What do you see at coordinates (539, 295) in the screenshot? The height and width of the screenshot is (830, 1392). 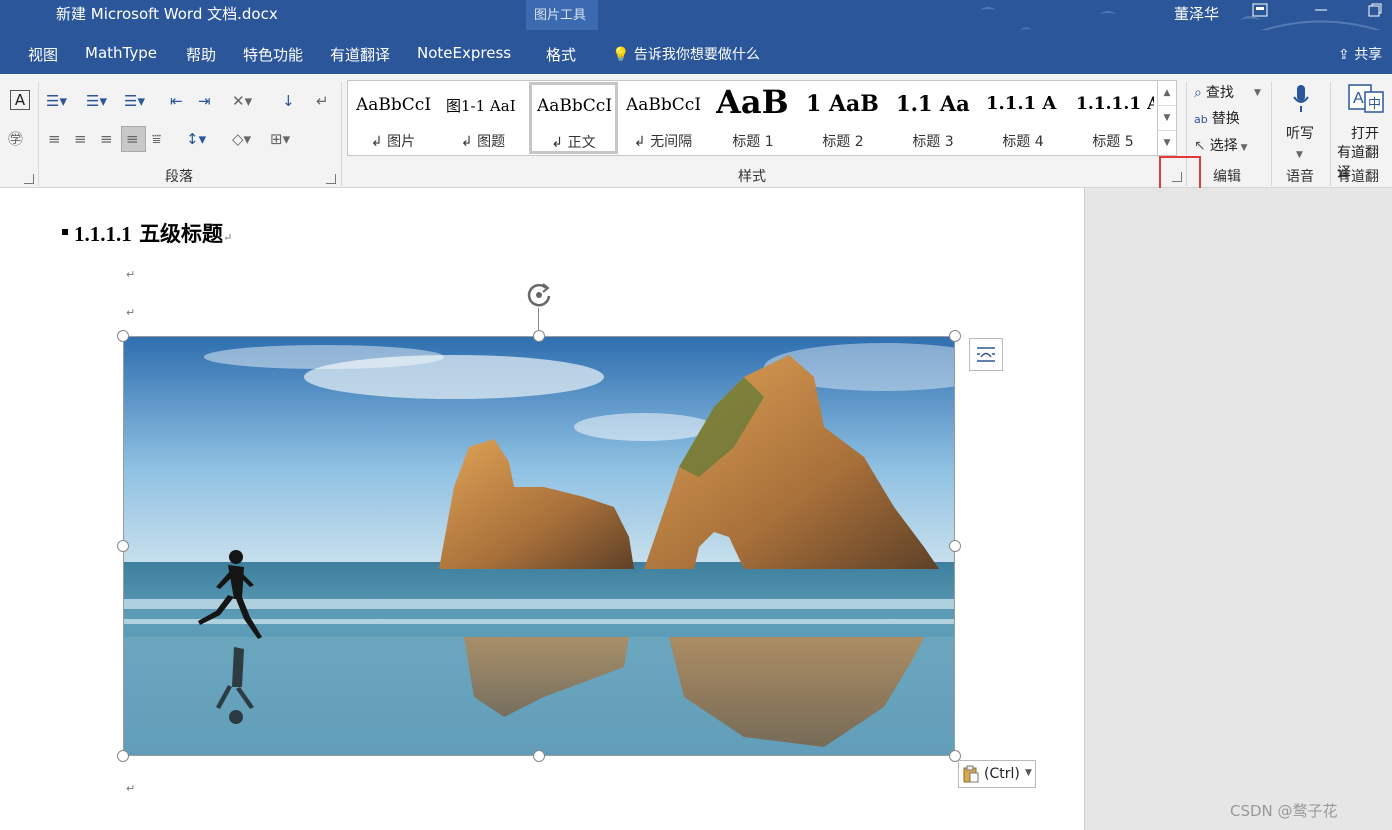 I see `rotate-handle-icon` at bounding box center [539, 295].